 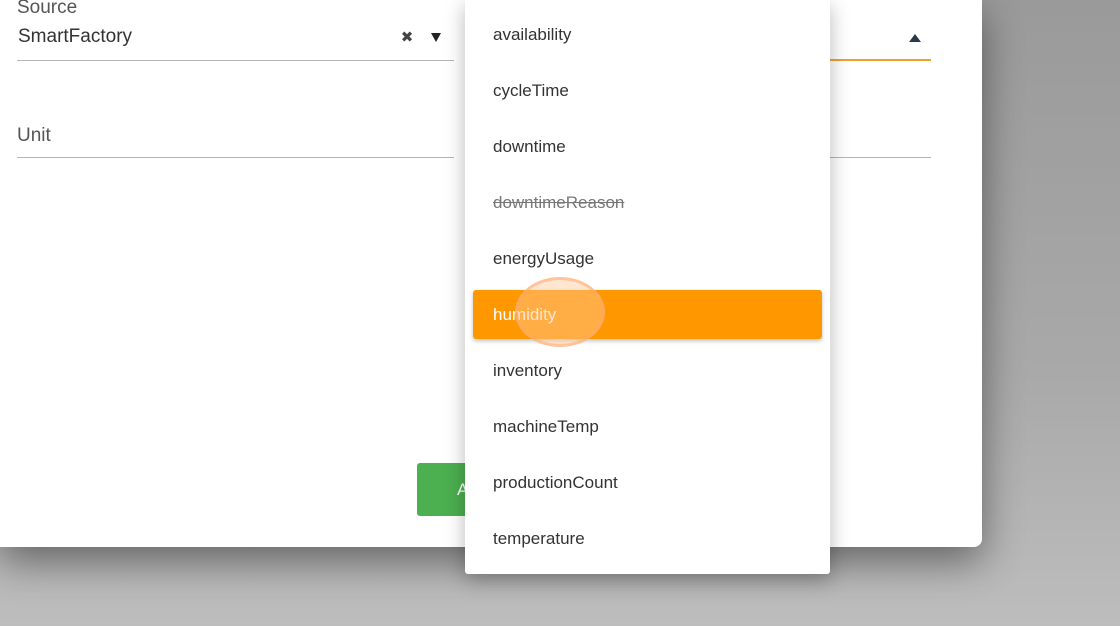 What do you see at coordinates (559, 202) in the screenshot?
I see `option-downtimereason: downtimeReason` at bounding box center [559, 202].